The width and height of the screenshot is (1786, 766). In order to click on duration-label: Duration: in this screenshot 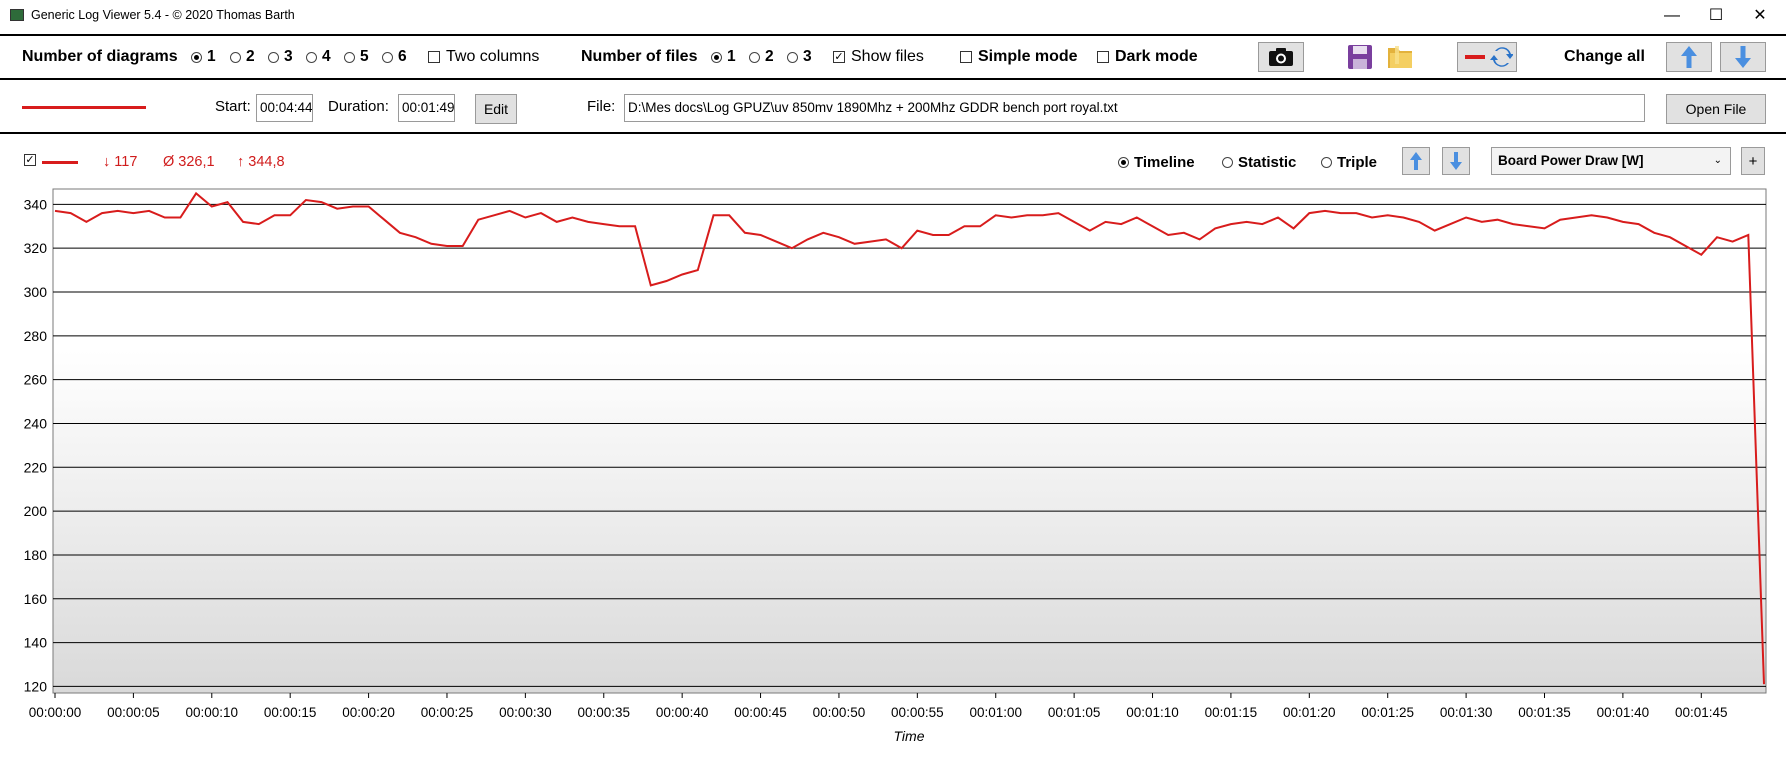, I will do `click(358, 106)`.